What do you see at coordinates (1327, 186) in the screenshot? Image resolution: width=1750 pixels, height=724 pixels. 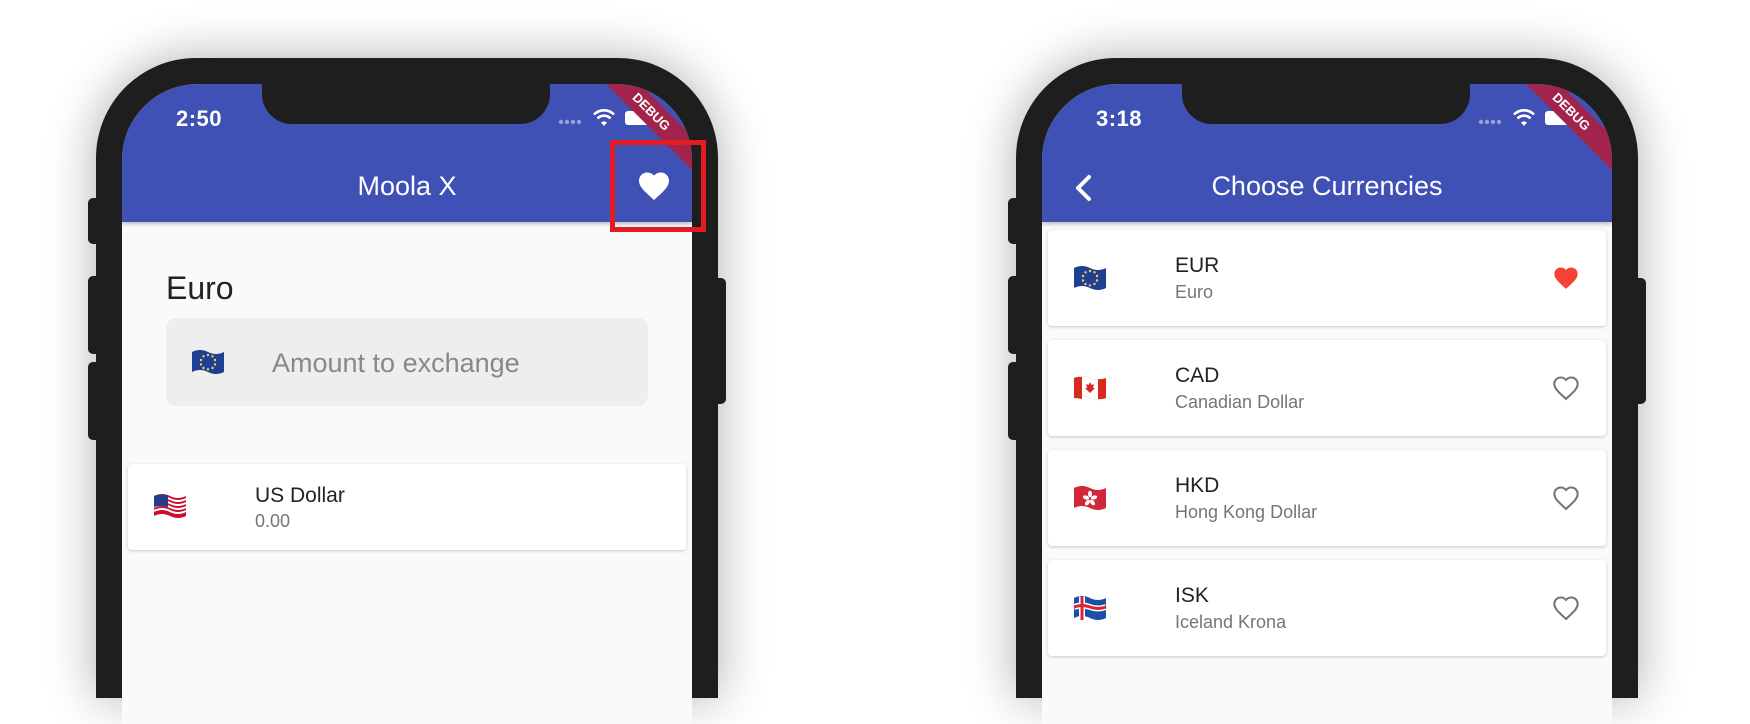 I see `app-title: Choose Currencies` at bounding box center [1327, 186].